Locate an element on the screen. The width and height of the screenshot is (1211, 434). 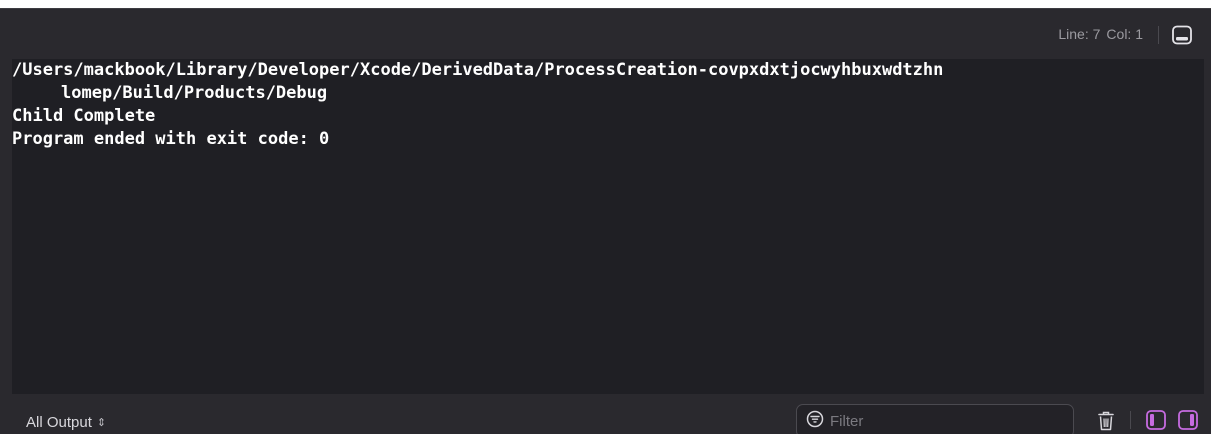
header-divider is located at coordinates (1158, 35).